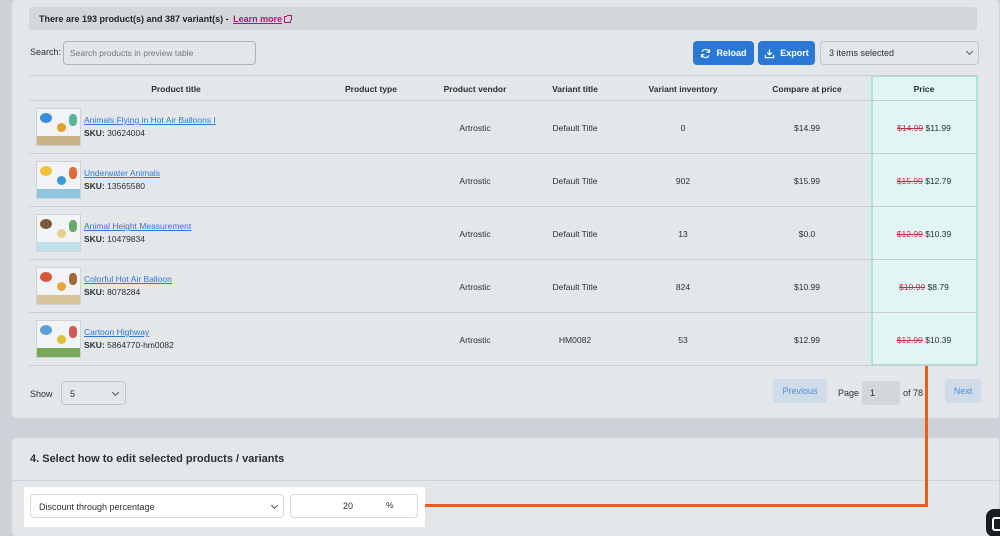  I want to click on variant-inventory: 0, so click(683, 128).